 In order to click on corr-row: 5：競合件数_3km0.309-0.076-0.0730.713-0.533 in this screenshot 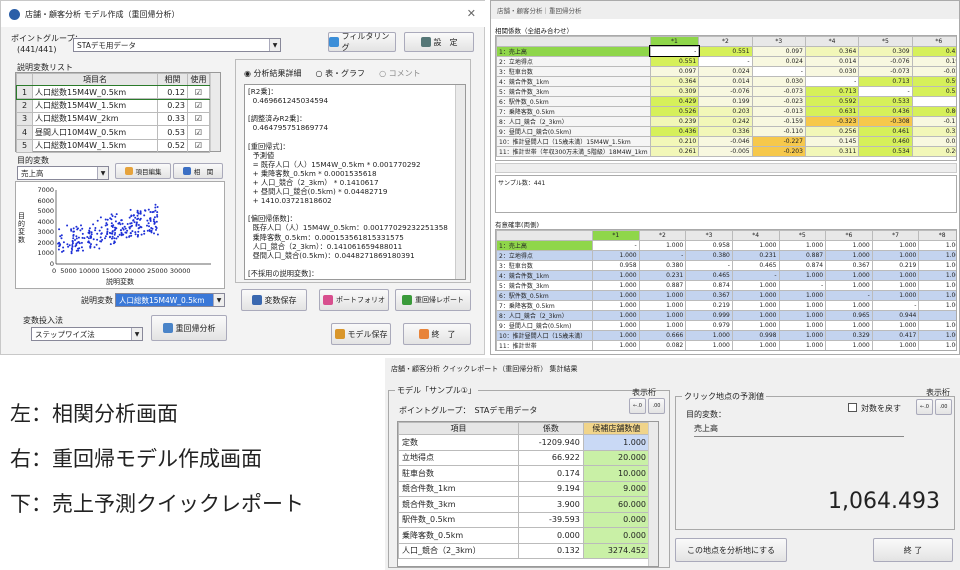, I will do `click(726, 91)`.